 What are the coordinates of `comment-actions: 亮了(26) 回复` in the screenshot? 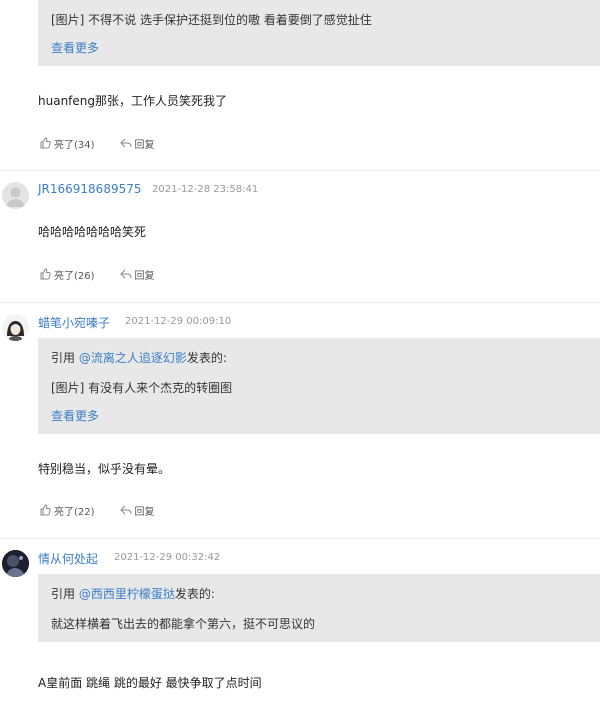 It's located at (96, 274).